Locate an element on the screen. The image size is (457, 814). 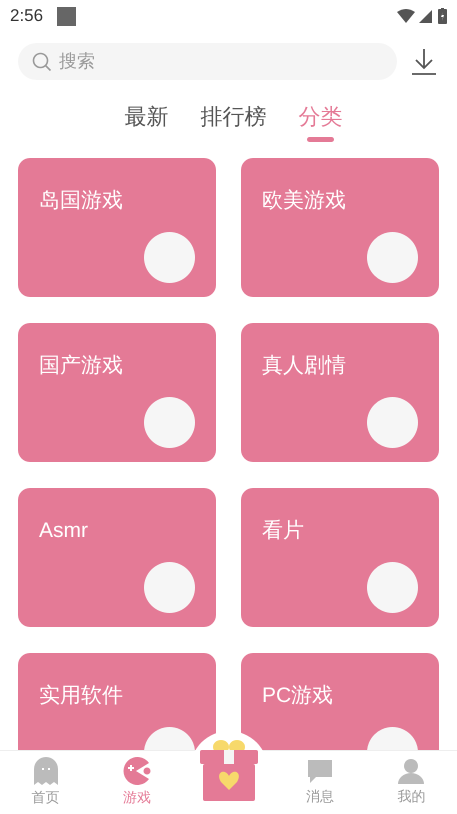
category-title: 真人剧情 is located at coordinates (304, 366).